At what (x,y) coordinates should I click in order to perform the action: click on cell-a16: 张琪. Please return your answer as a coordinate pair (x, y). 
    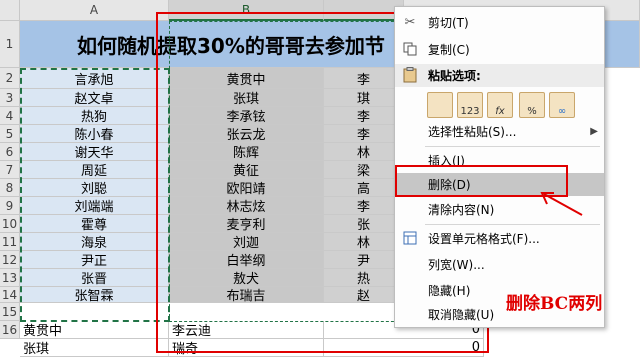
    Looking at the image, I should click on (94, 348).